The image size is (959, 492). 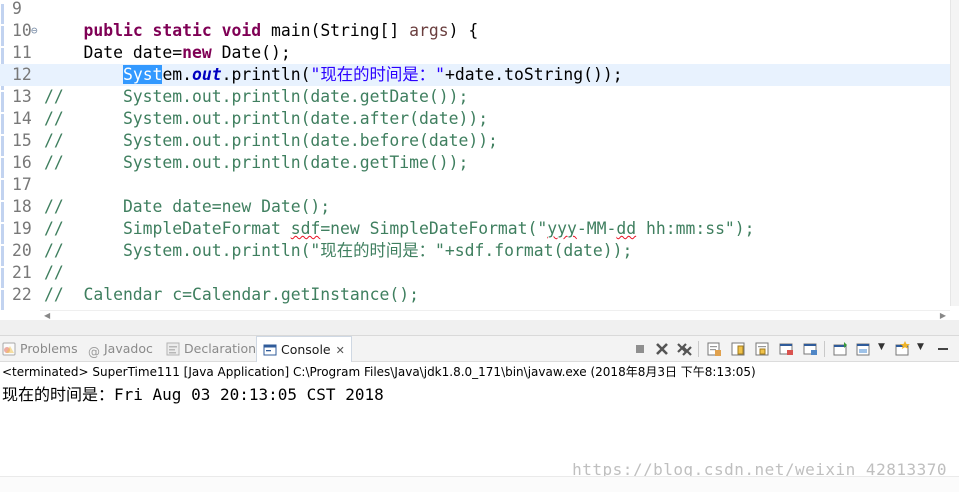 I want to click on comment-token: // System.out.println(date.after(date));, so click(x=266, y=118).